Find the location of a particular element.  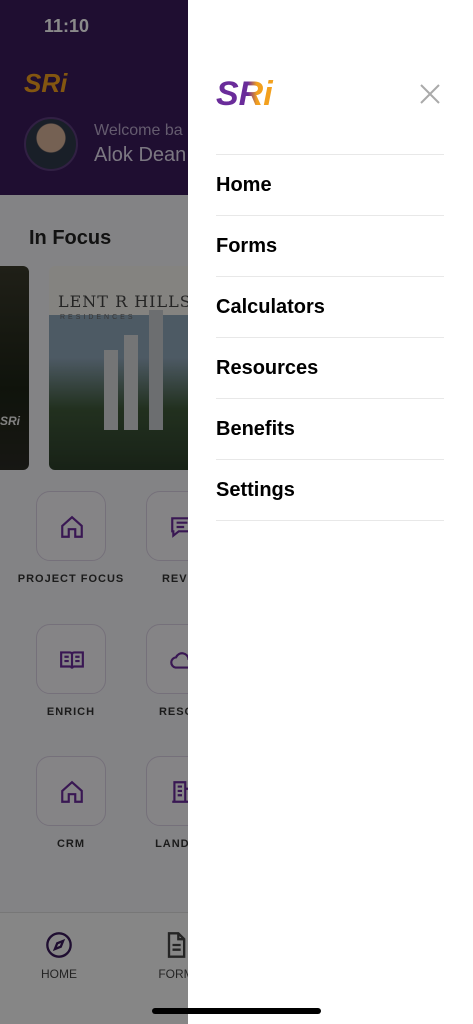

close-button is located at coordinates (430, 94).